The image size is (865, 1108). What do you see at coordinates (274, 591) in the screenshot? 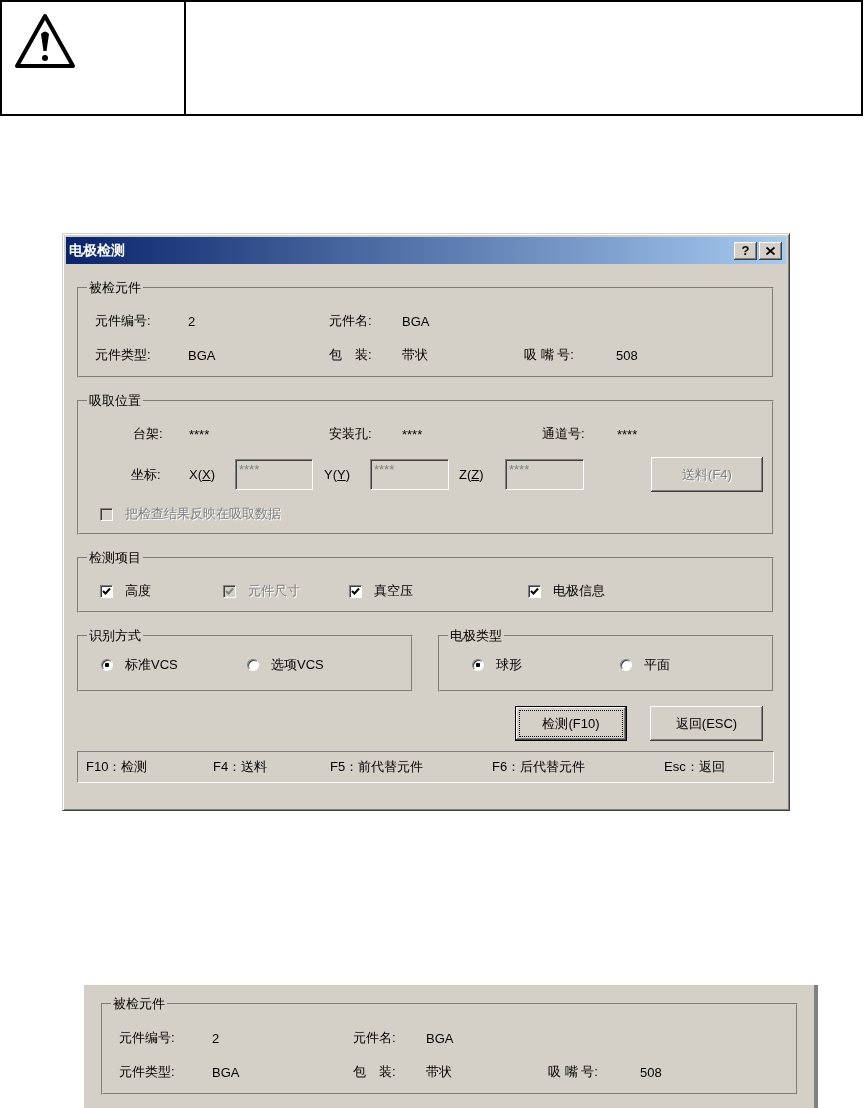
I see `checkbox-label: 元件尺寸` at bounding box center [274, 591].